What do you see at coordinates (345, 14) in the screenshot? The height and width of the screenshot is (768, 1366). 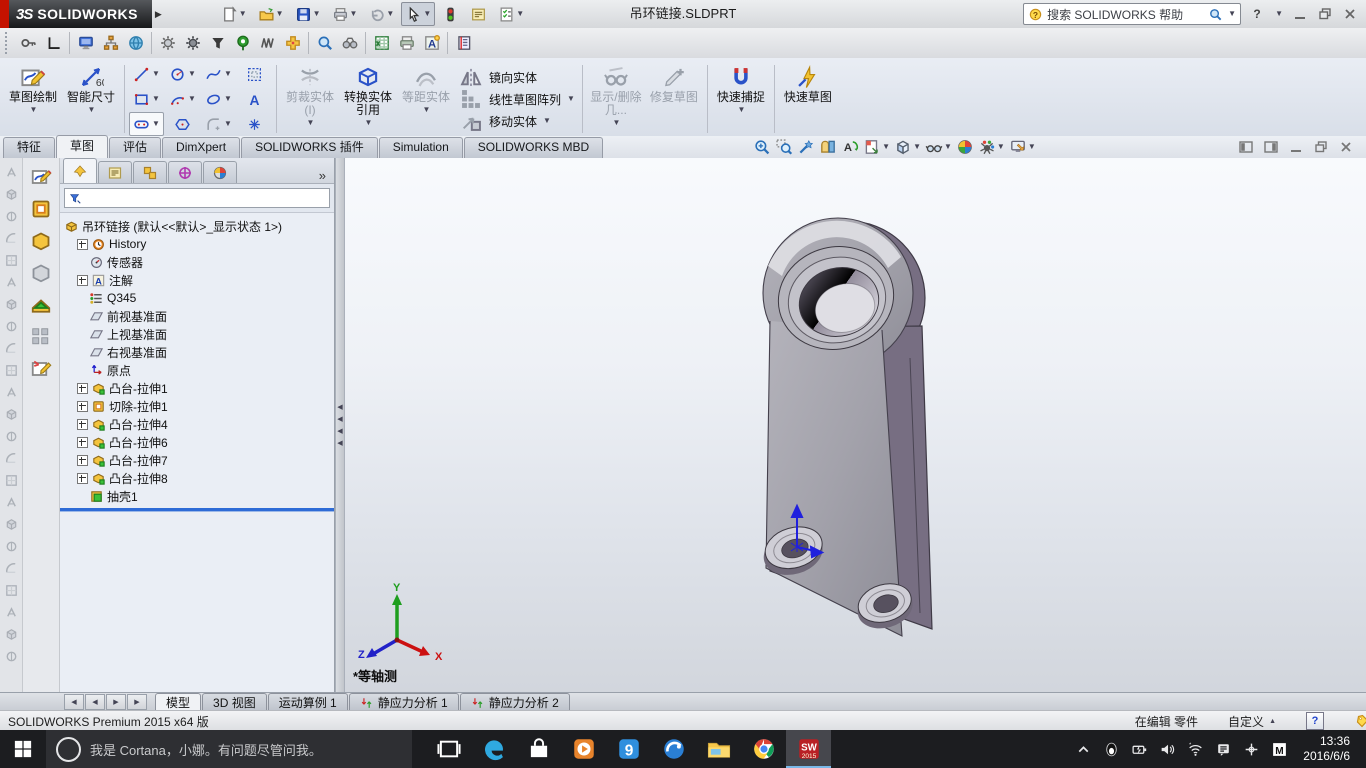 I see `print-button: ▼` at bounding box center [345, 14].